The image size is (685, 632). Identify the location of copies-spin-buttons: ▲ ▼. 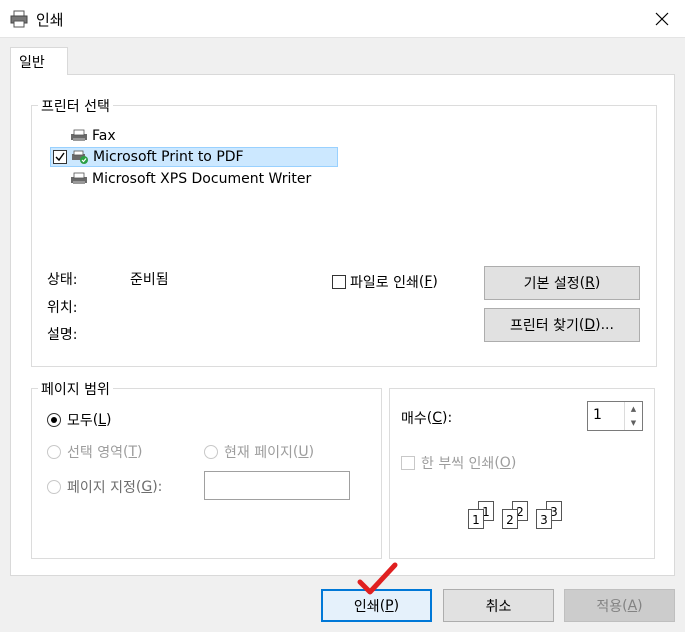
(633, 416).